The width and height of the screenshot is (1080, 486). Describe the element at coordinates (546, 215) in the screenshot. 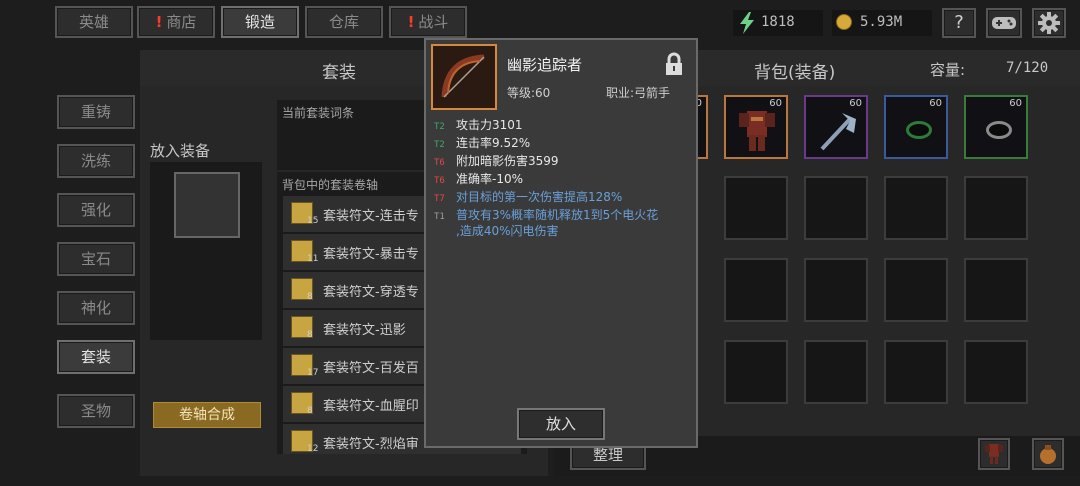

I see `stat-line: T1 普攻有3%概率随机释放1到5个电火花` at that location.